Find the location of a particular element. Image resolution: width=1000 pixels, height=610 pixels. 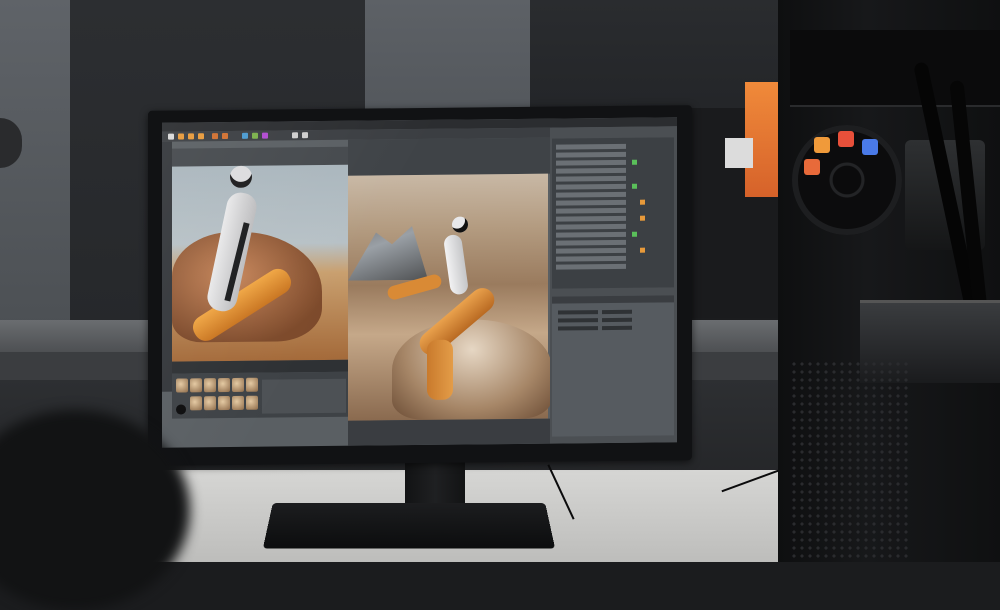

background-monitor-light is located at coordinates (739, 153).